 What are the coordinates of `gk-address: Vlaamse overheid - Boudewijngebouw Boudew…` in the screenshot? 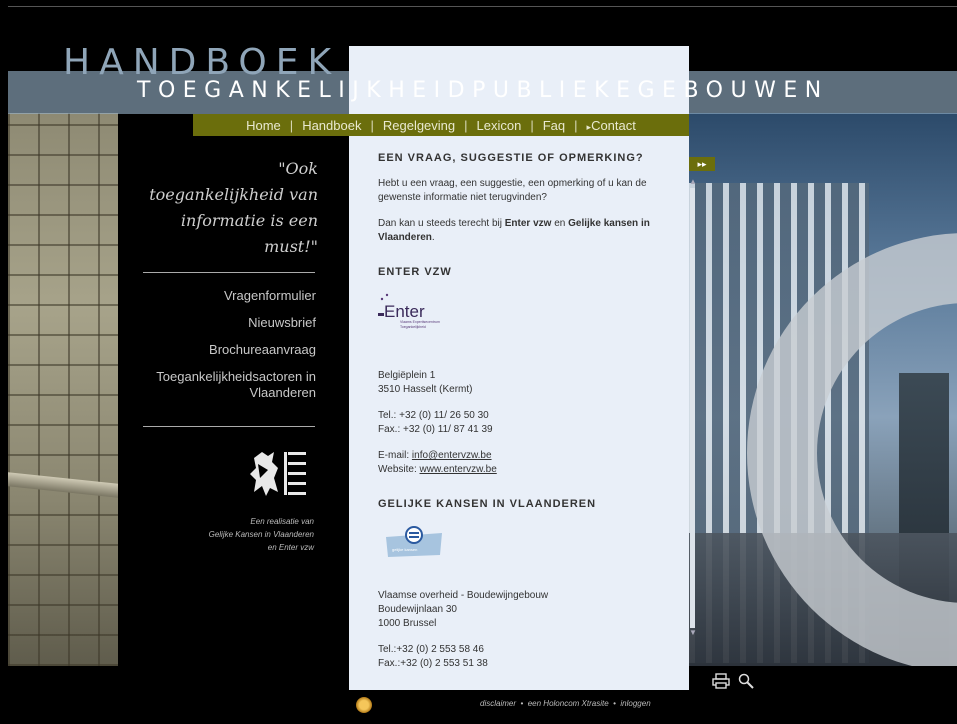 It's located at (463, 609).